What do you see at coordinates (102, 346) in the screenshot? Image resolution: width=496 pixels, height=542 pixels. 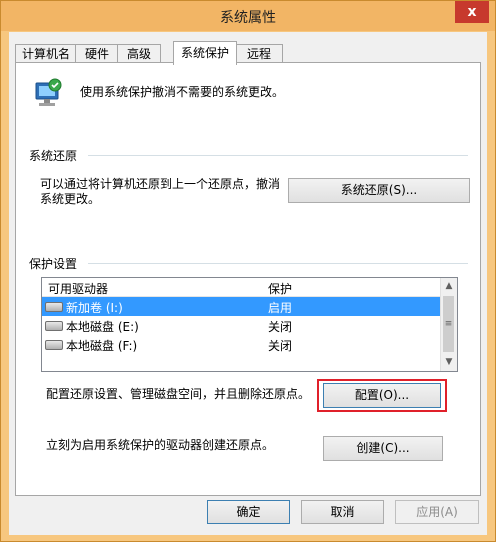 I see `drive-name: 本地磁盘 (F:)` at bounding box center [102, 346].